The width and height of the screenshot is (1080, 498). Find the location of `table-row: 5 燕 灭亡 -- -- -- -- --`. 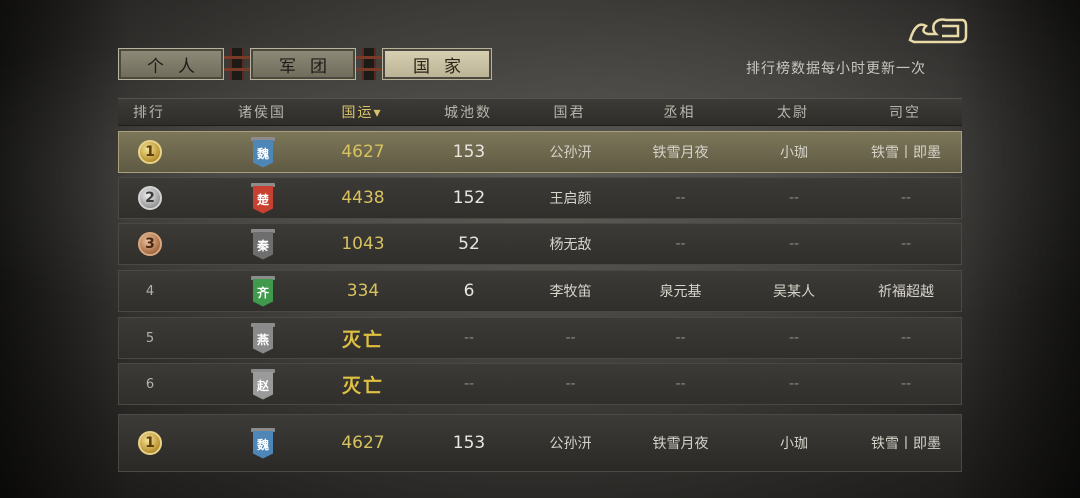

table-row: 5 燕 灭亡 -- -- -- -- -- is located at coordinates (540, 338).